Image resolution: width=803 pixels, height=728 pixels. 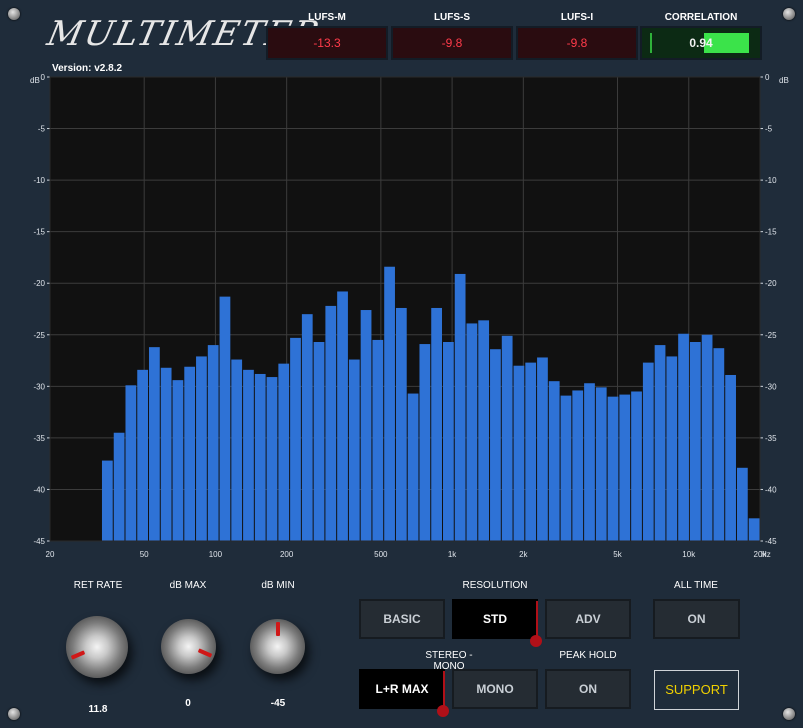 I want to click on x-tick-label: 5k, so click(x=617, y=554).